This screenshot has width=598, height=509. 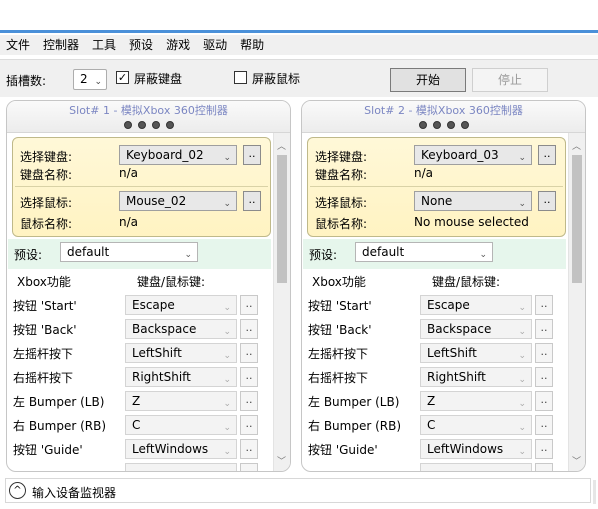 I want to click on expand-up-icon: ^, so click(x=17, y=490).